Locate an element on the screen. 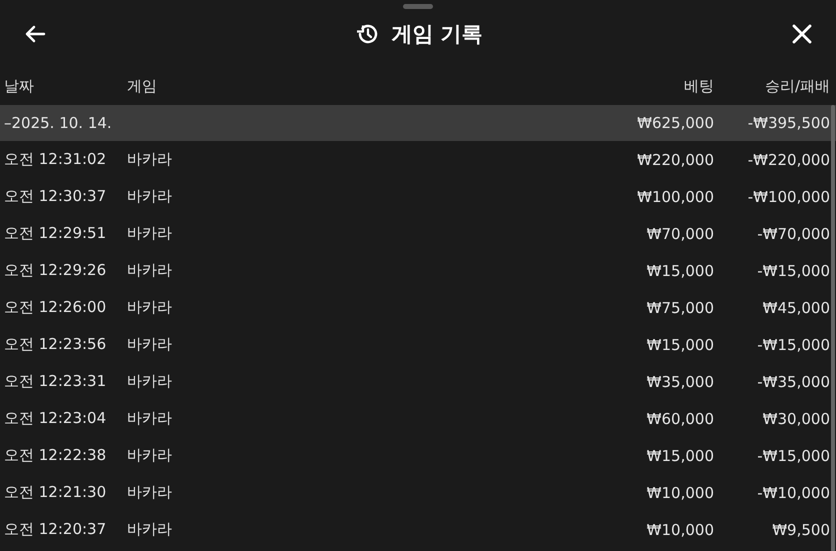  group-date: –2025. 10. 14. is located at coordinates (58, 123).